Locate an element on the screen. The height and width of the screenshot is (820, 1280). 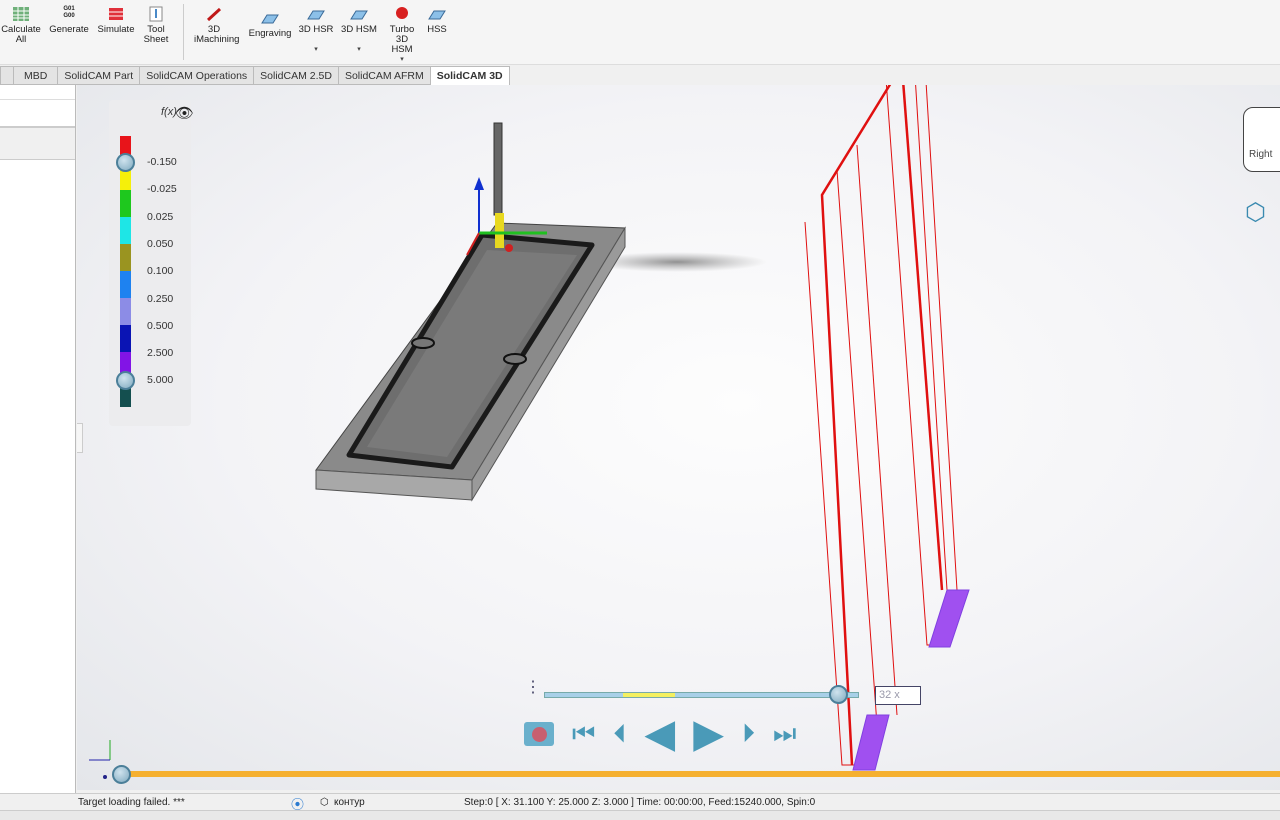
legend-max-handle is located at coordinates (125, 380).